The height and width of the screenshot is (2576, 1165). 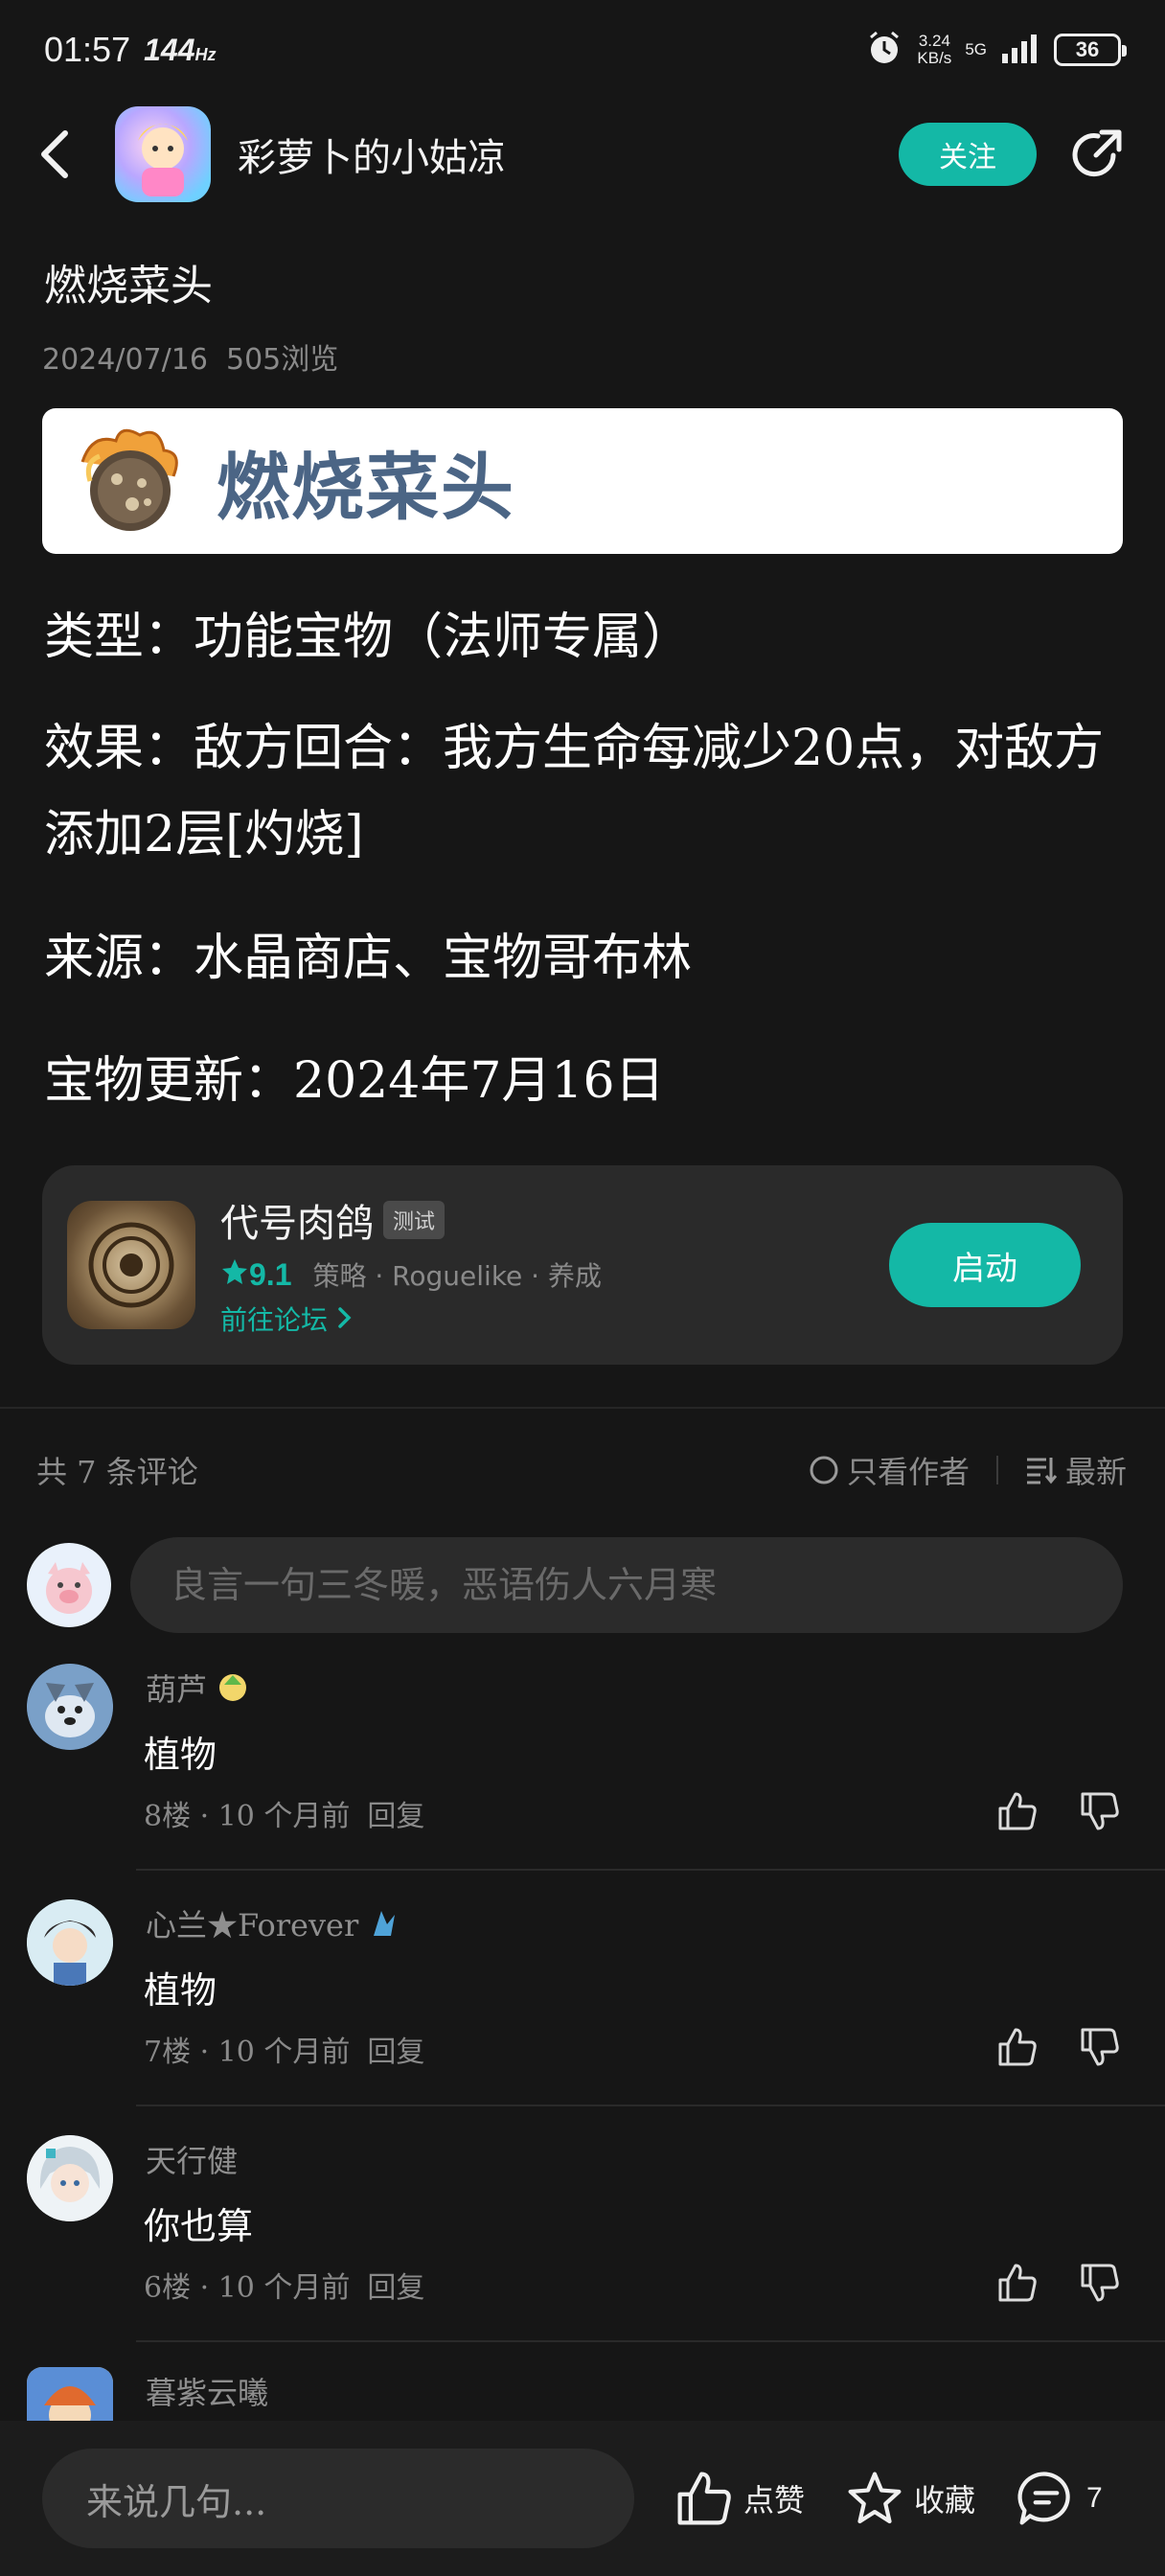 What do you see at coordinates (582, 481) in the screenshot?
I see `item-banner: 燃烧菜头` at bounding box center [582, 481].